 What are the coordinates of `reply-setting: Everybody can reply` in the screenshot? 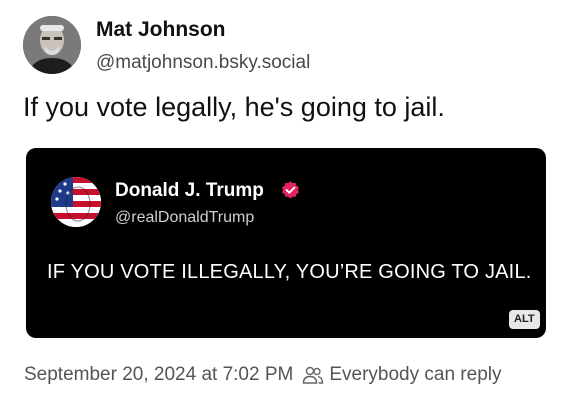 It's located at (415, 375).